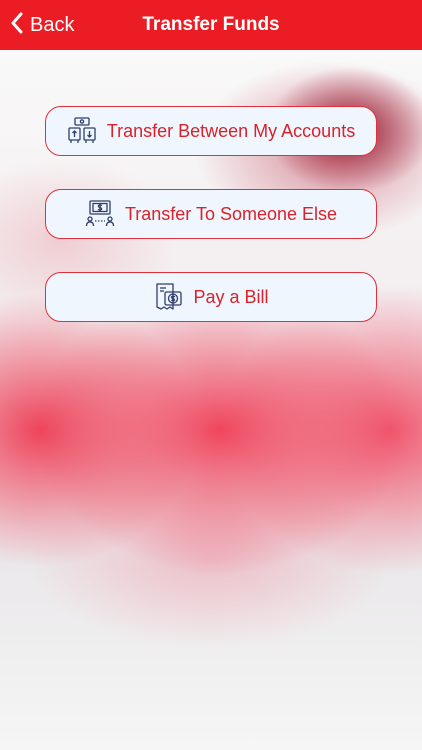 This screenshot has width=422, height=750. I want to click on bill-payment-icon, so click(168, 297).